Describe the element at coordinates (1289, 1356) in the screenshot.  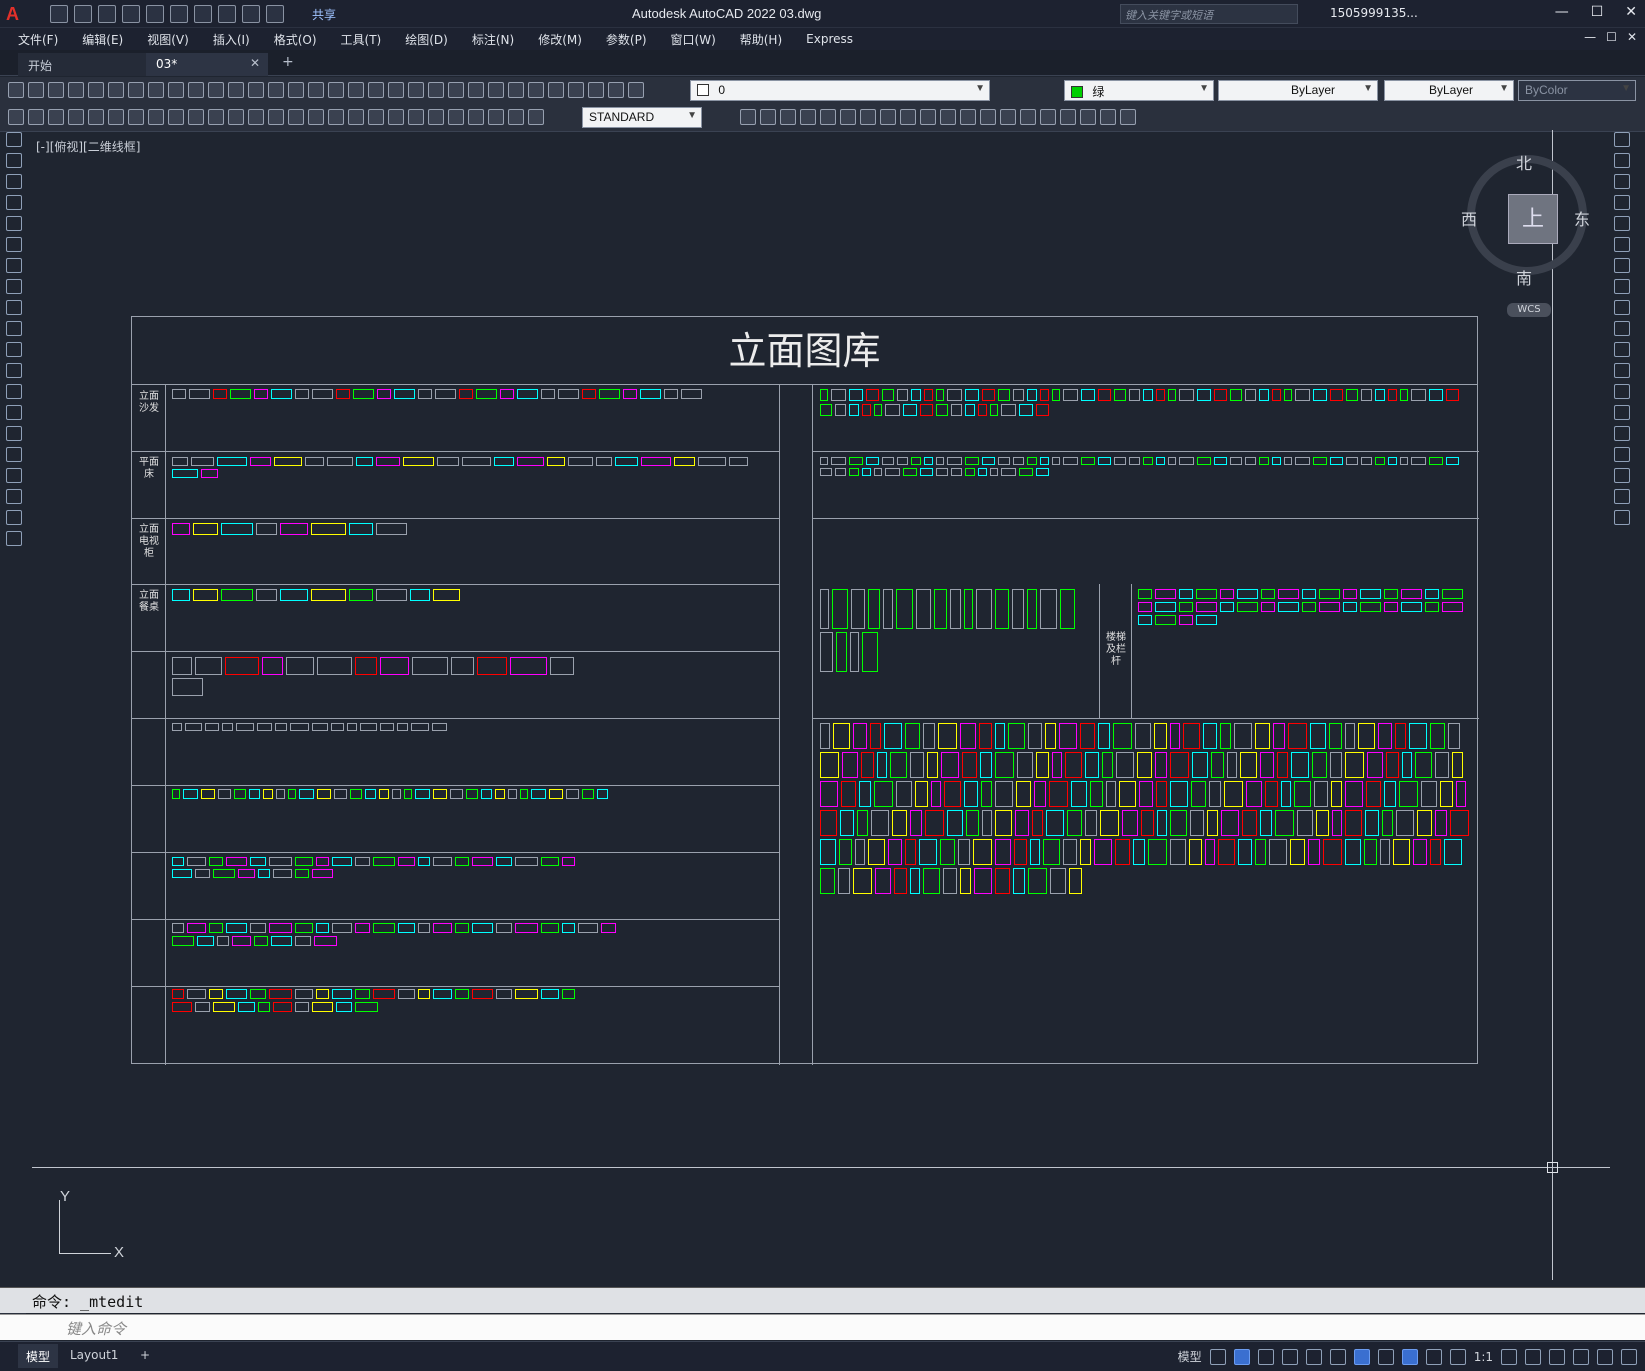
I see `polar-icon` at that location.